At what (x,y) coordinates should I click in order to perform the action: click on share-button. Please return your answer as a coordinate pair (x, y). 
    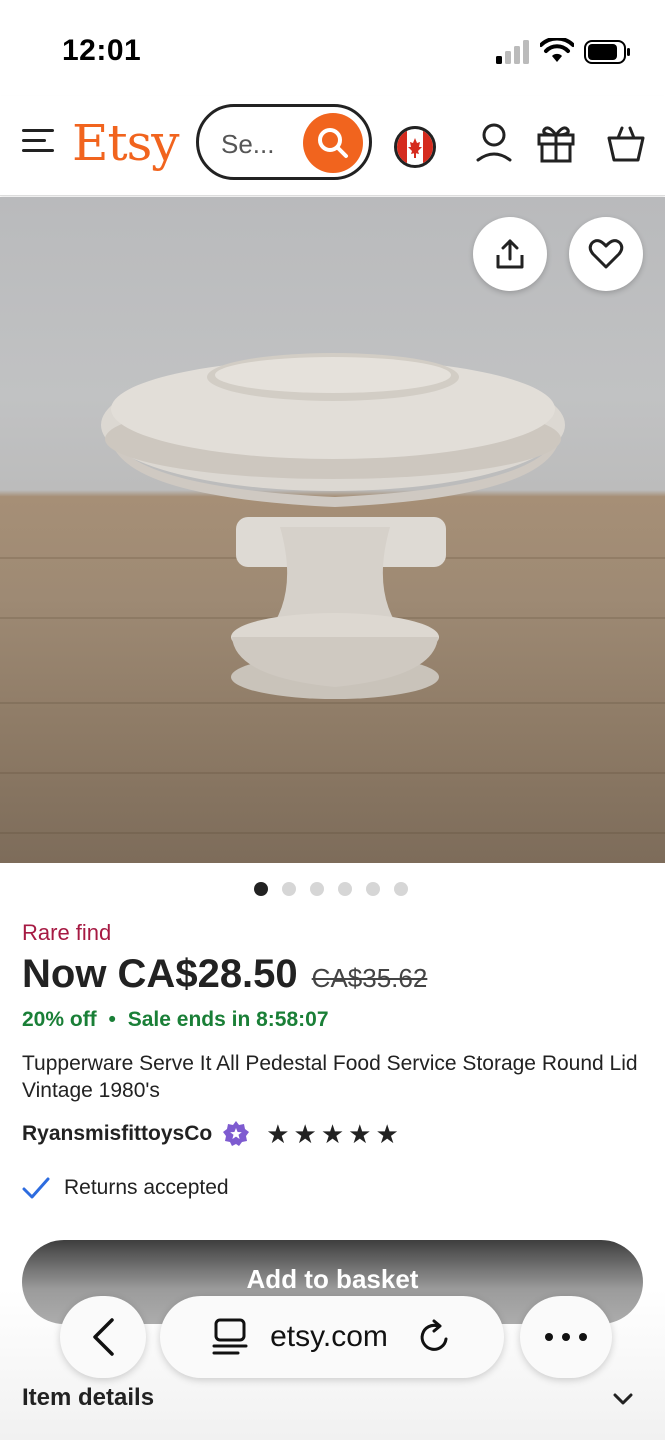
    Looking at the image, I should click on (510, 254).